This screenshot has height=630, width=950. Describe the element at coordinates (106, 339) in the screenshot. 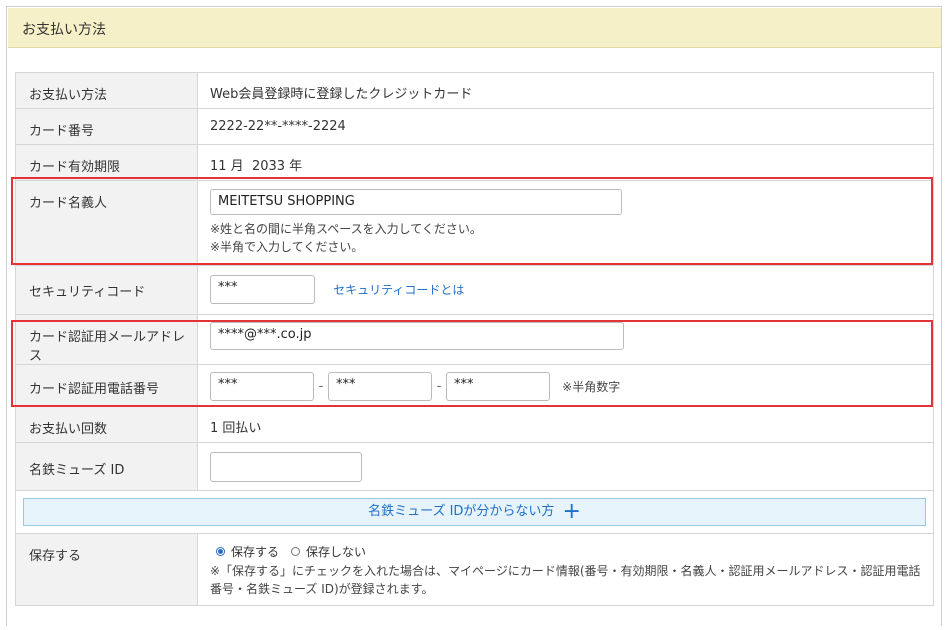

I see `auth-email-label: カード認証用メールアドレス` at that location.